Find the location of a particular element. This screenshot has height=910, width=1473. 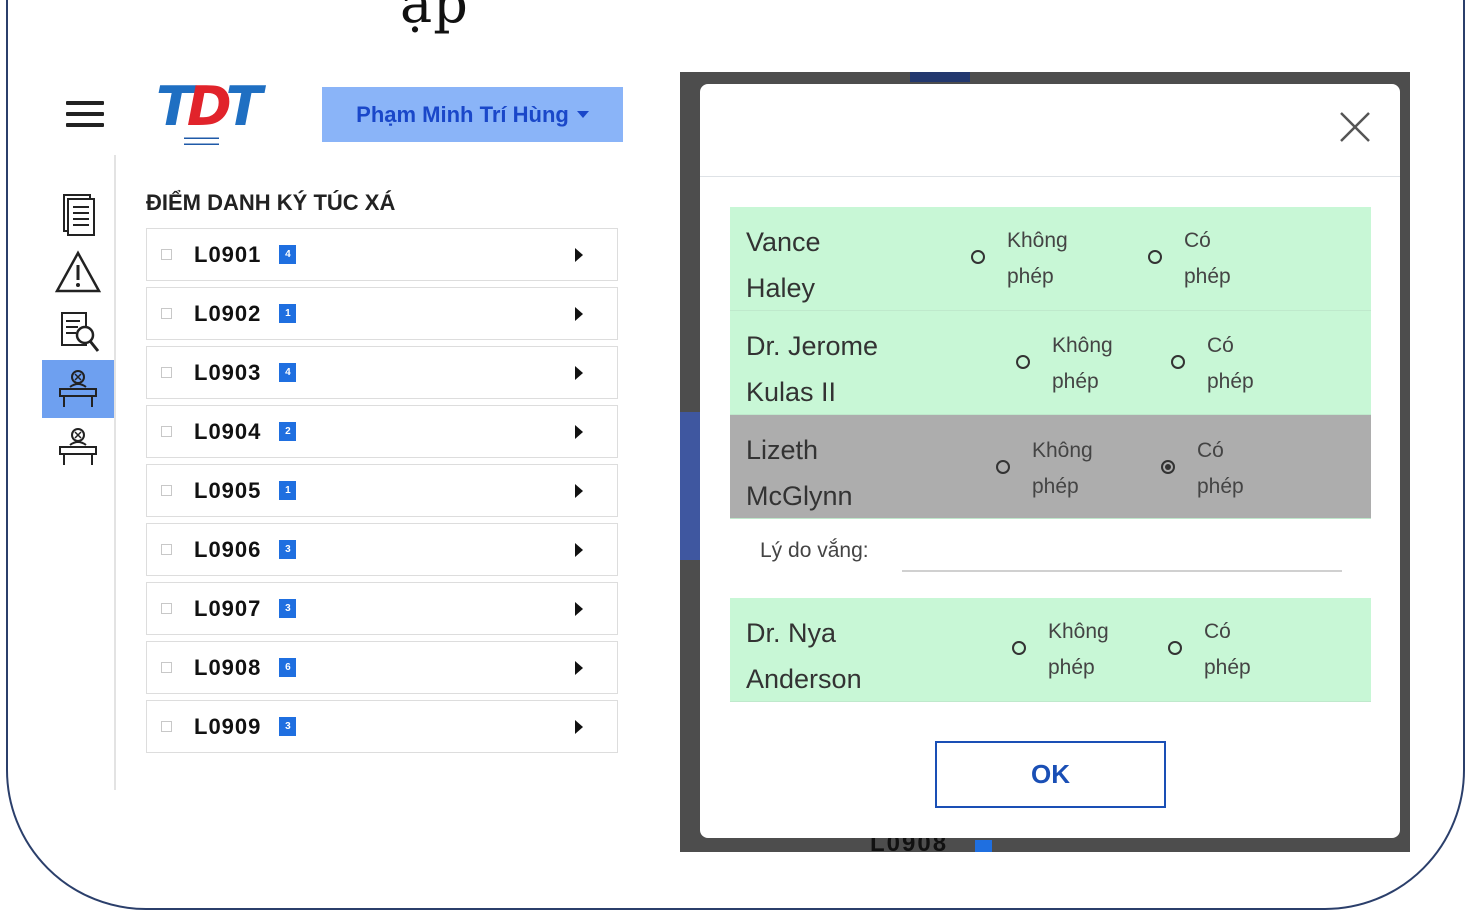

logo-mark: TDT is located at coordinates (209, 106).